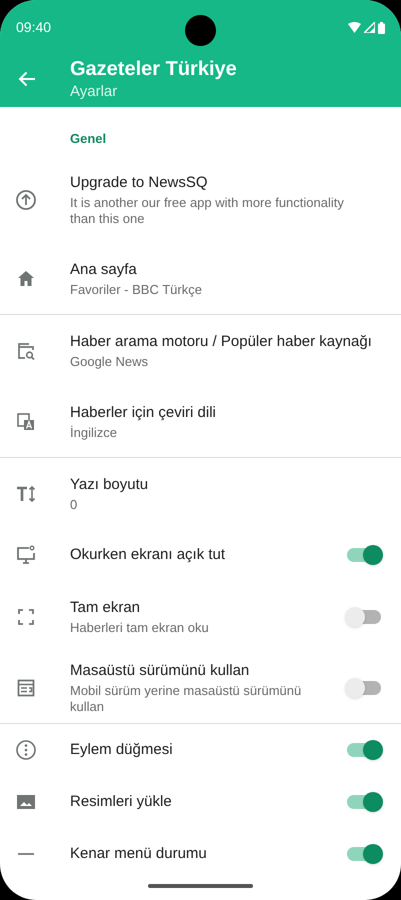 The height and width of the screenshot is (900, 401). What do you see at coordinates (354, 27) in the screenshot?
I see `wifi-icon` at bounding box center [354, 27].